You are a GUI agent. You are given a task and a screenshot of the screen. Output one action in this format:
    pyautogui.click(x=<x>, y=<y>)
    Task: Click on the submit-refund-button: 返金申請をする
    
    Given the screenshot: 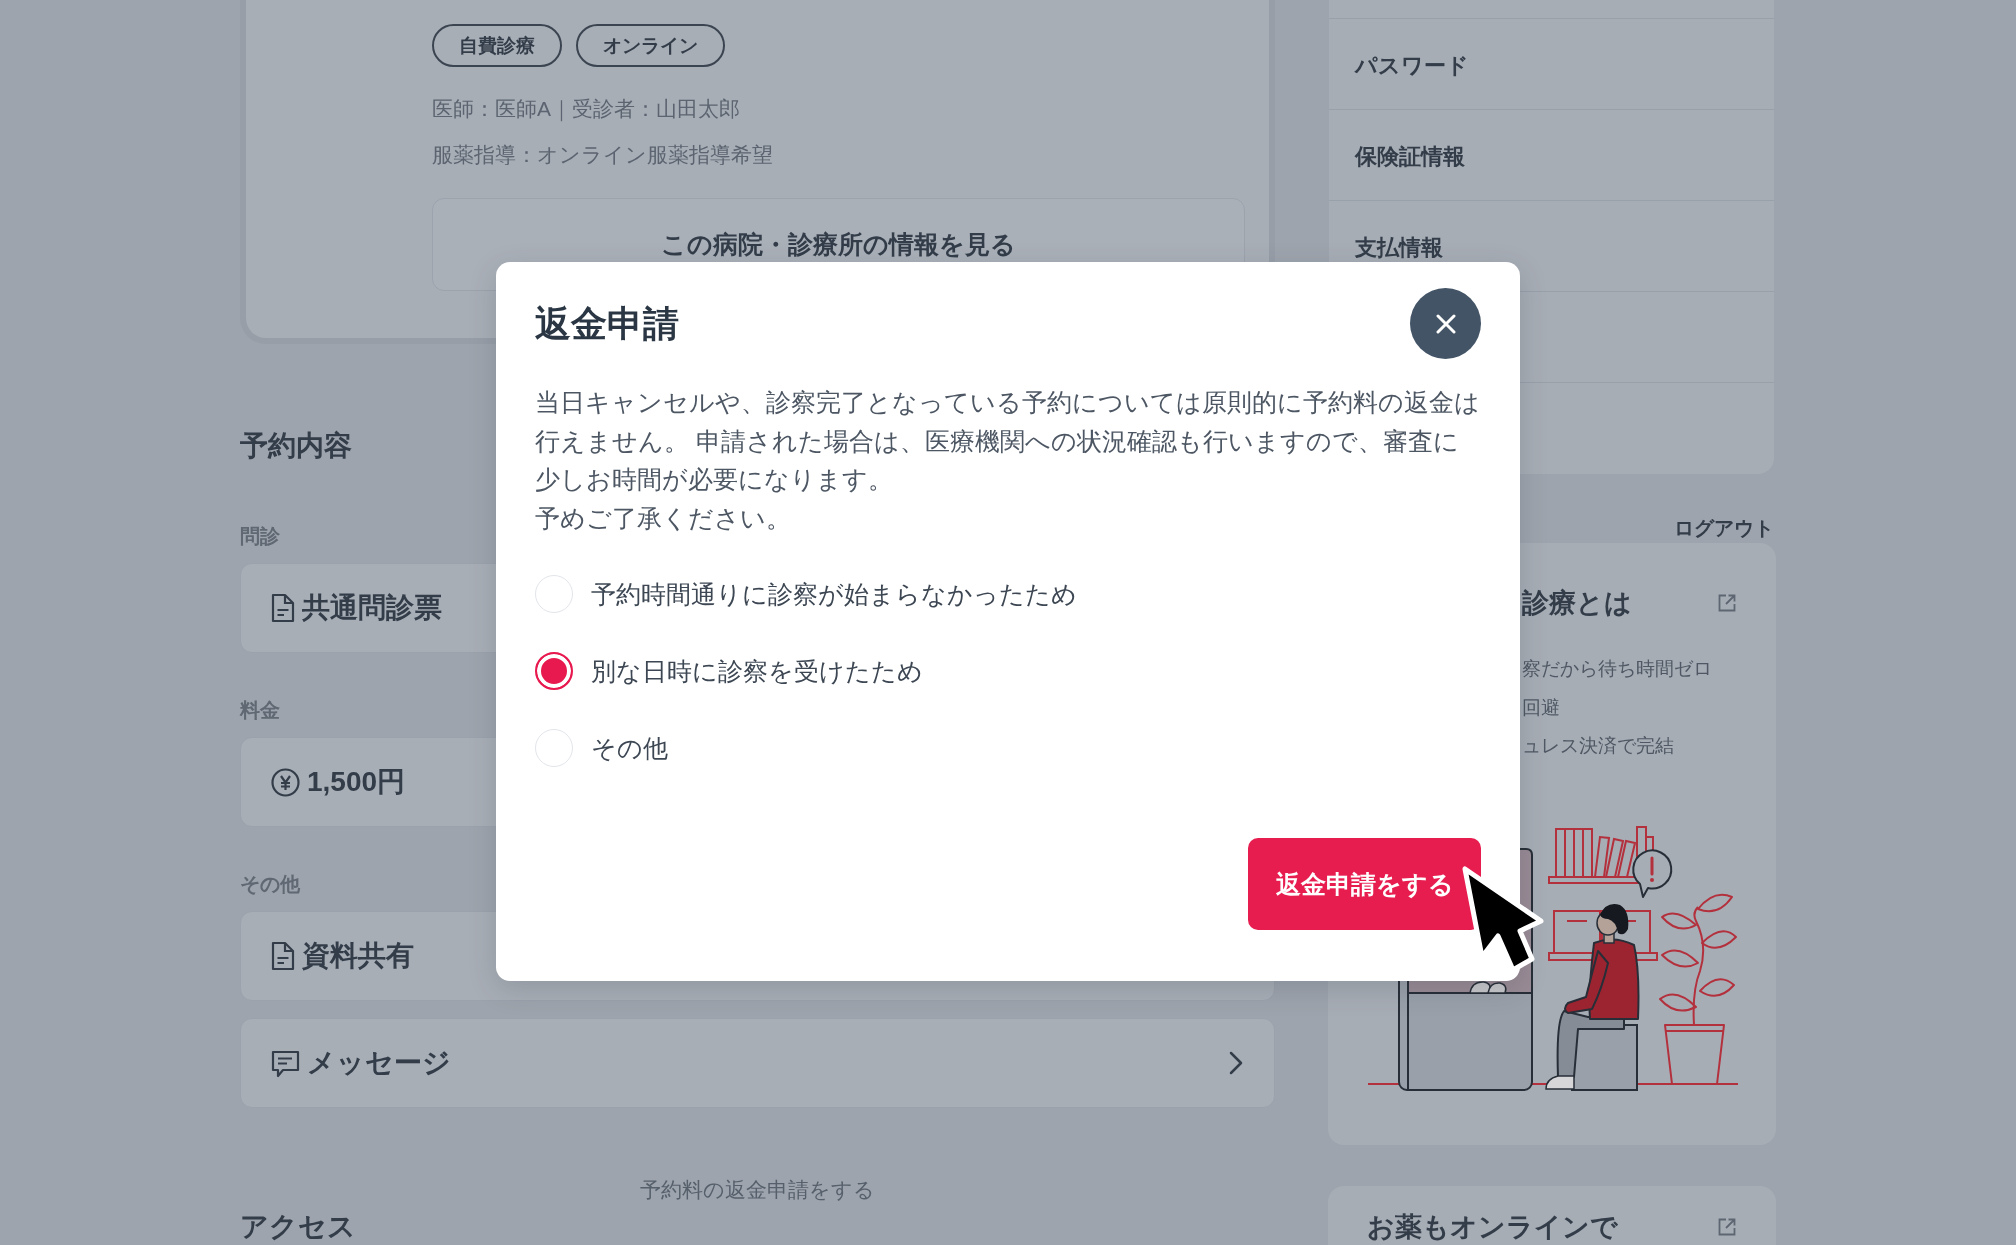 What is the action you would take?
    pyautogui.click(x=1364, y=884)
    